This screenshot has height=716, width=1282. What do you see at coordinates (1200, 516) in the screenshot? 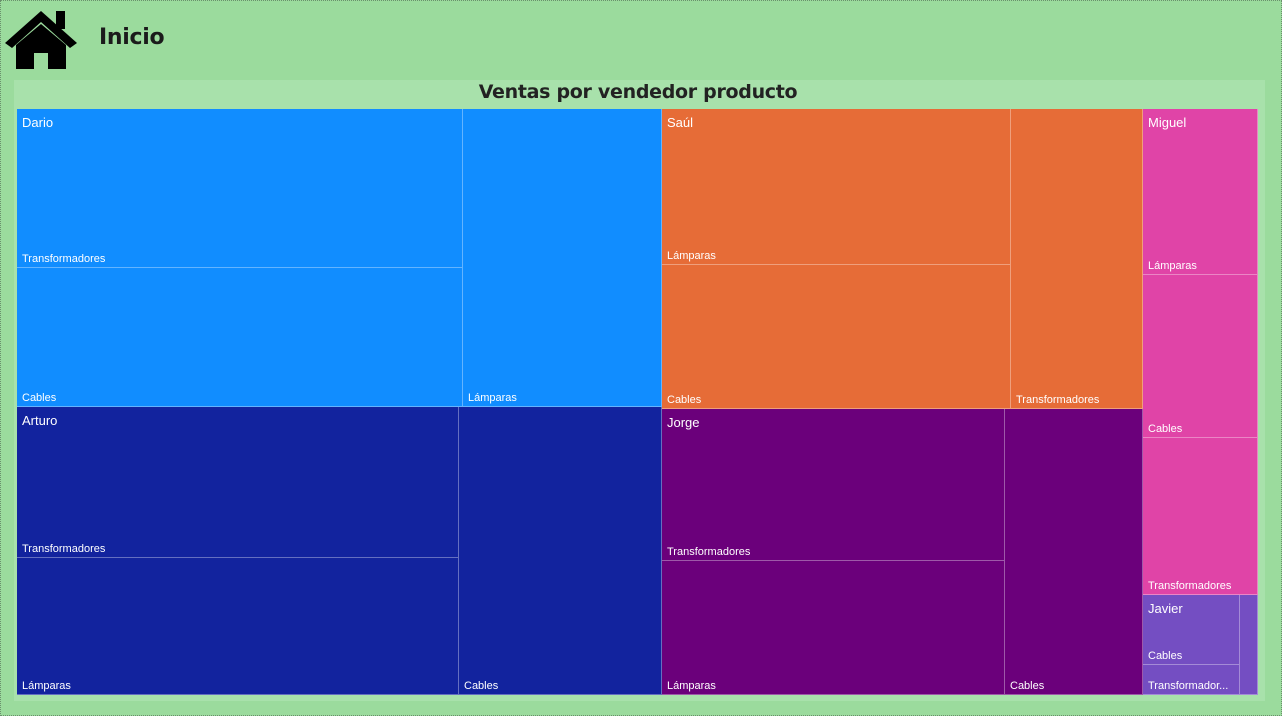
I see `treemap-leaf-miguel-transformadores: Transformadores` at bounding box center [1200, 516].